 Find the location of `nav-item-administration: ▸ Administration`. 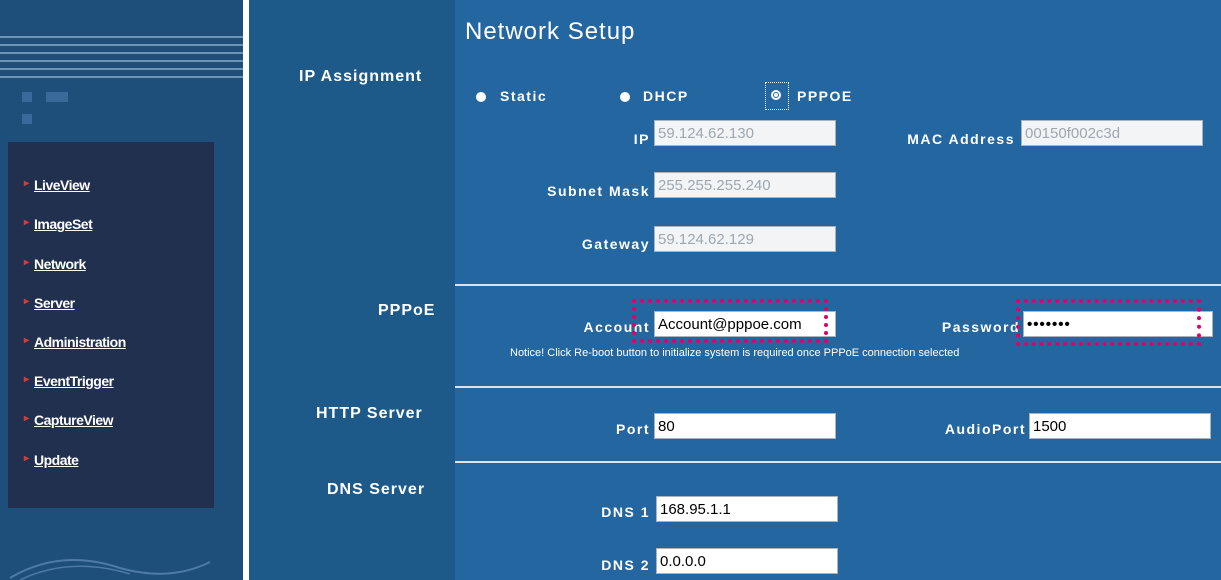

nav-item-administration: ▸ Administration is located at coordinates (75, 342).